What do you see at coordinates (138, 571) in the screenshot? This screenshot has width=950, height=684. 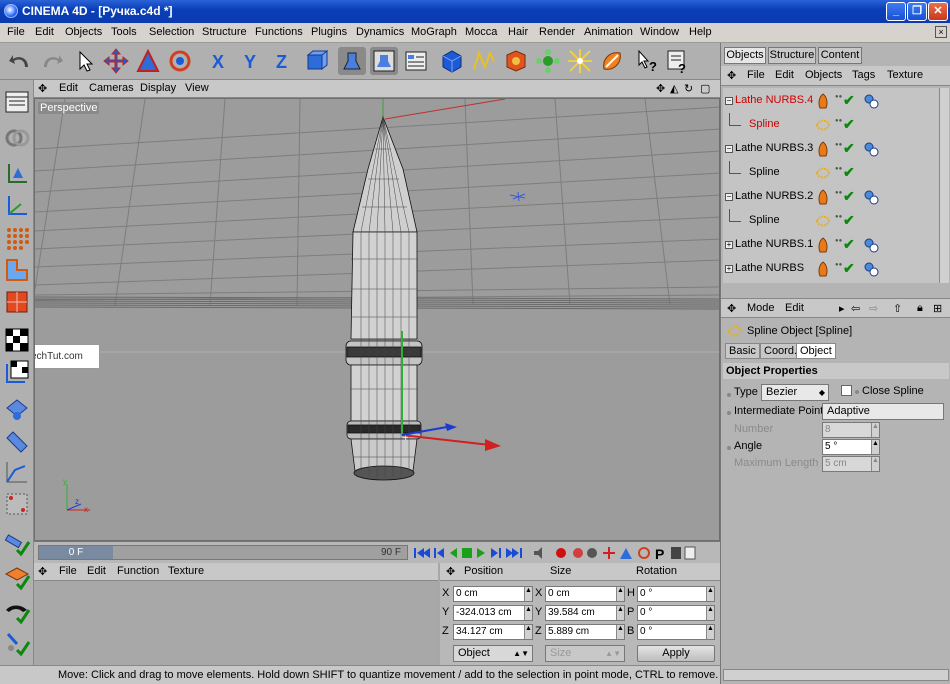 I see `material-menu-function: Function` at bounding box center [138, 571].